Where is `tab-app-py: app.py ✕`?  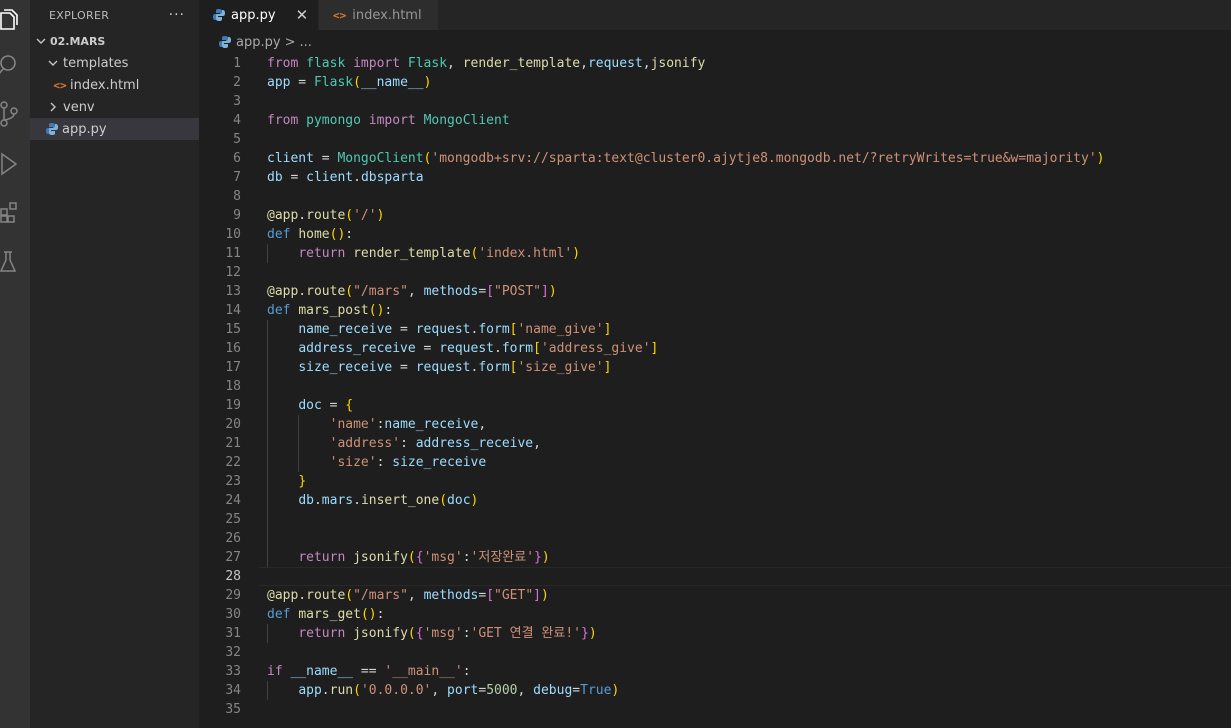
tab-app-py: app.py ✕ is located at coordinates (259, 15).